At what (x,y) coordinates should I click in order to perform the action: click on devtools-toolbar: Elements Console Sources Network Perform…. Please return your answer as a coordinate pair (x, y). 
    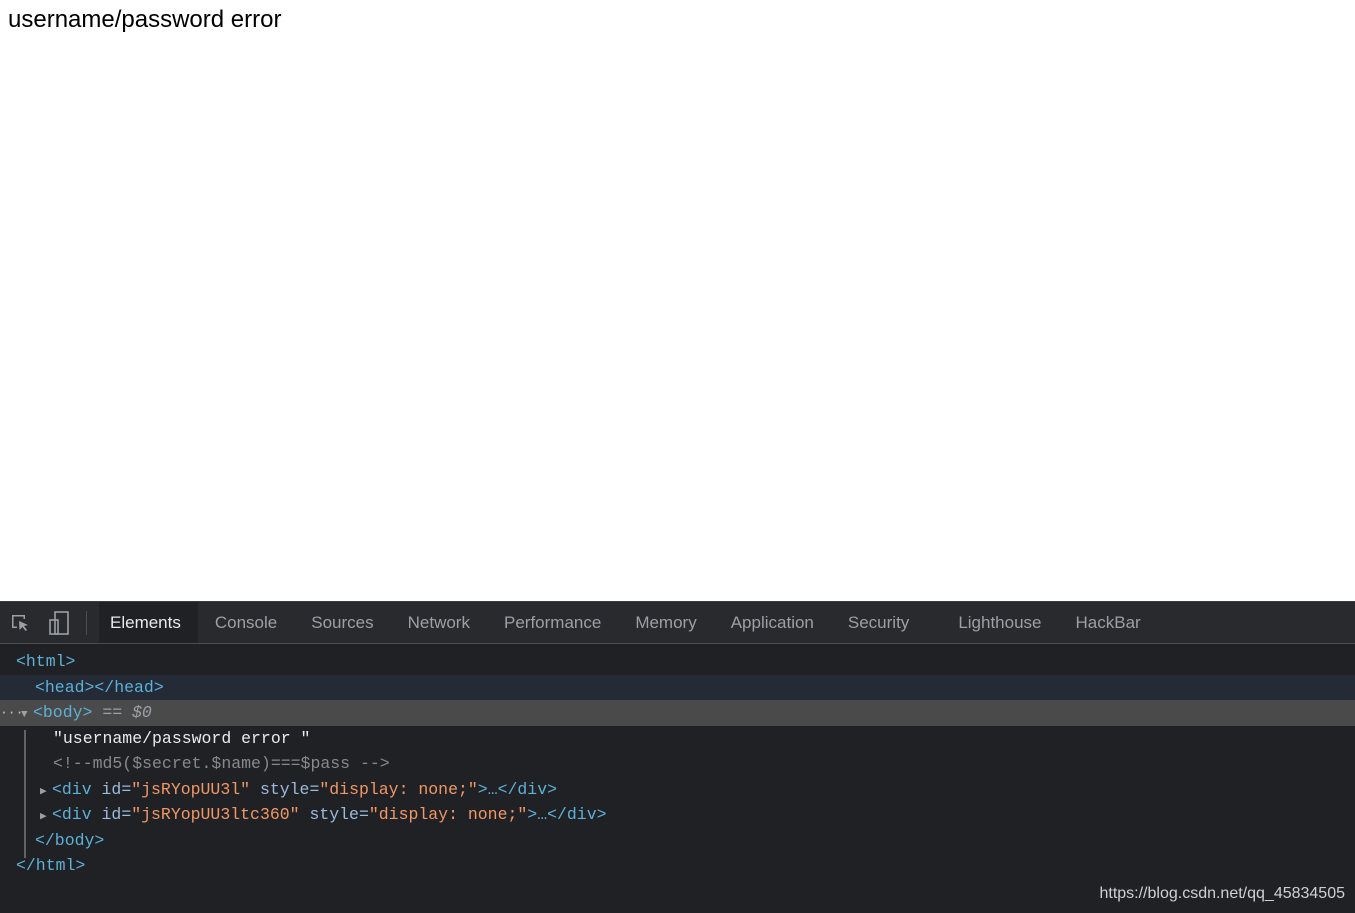
    Looking at the image, I should click on (677, 622).